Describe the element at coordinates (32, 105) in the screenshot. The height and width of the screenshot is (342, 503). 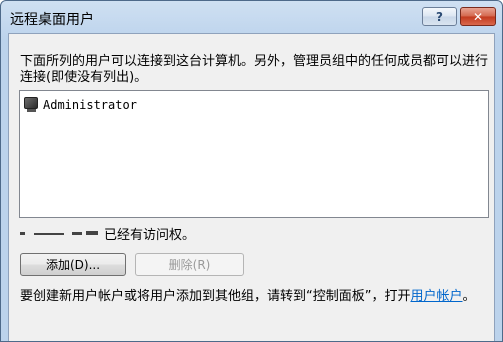
I see `user-computer-icon` at that location.